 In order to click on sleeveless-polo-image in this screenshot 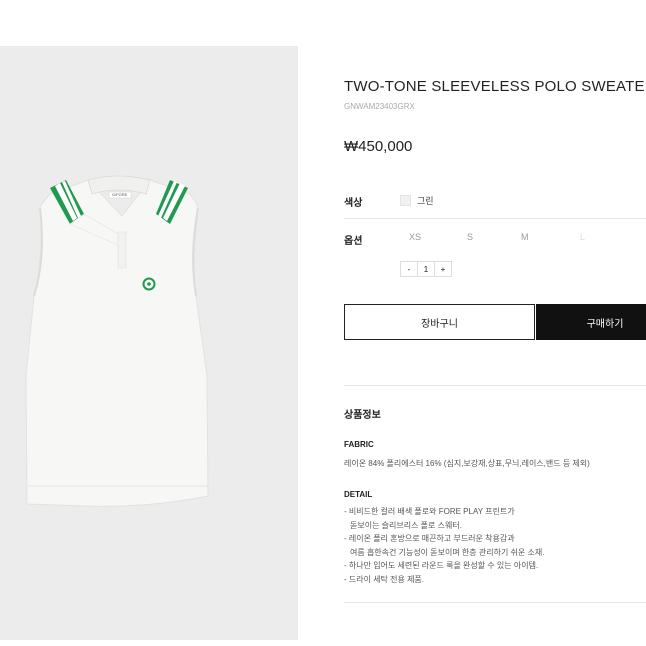, I will do `click(117, 341)`.